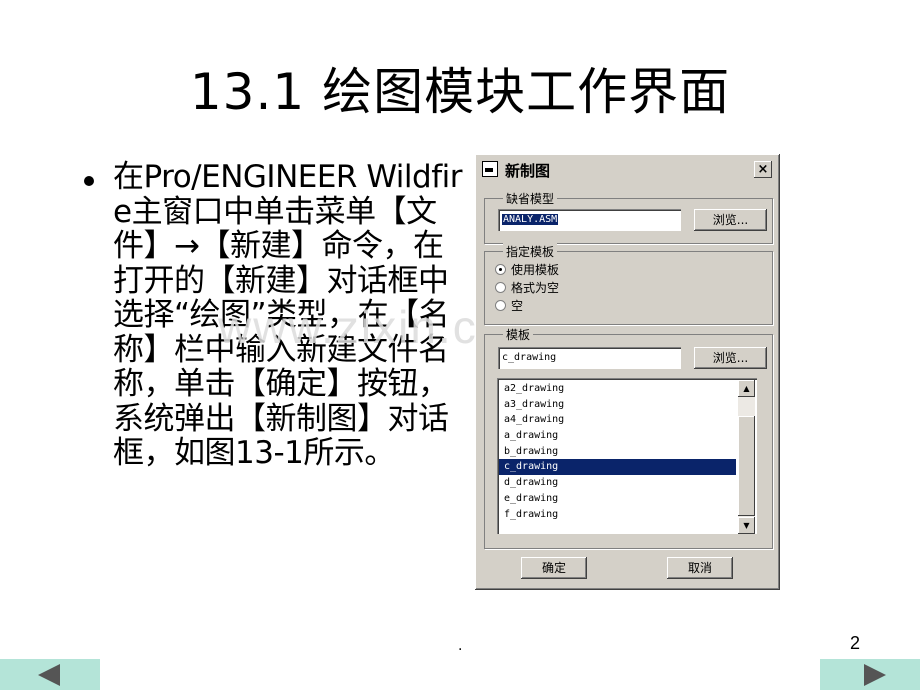 The image size is (920, 690). What do you see at coordinates (617, 436) in the screenshot?
I see `template-list-item: a_drawing` at bounding box center [617, 436].